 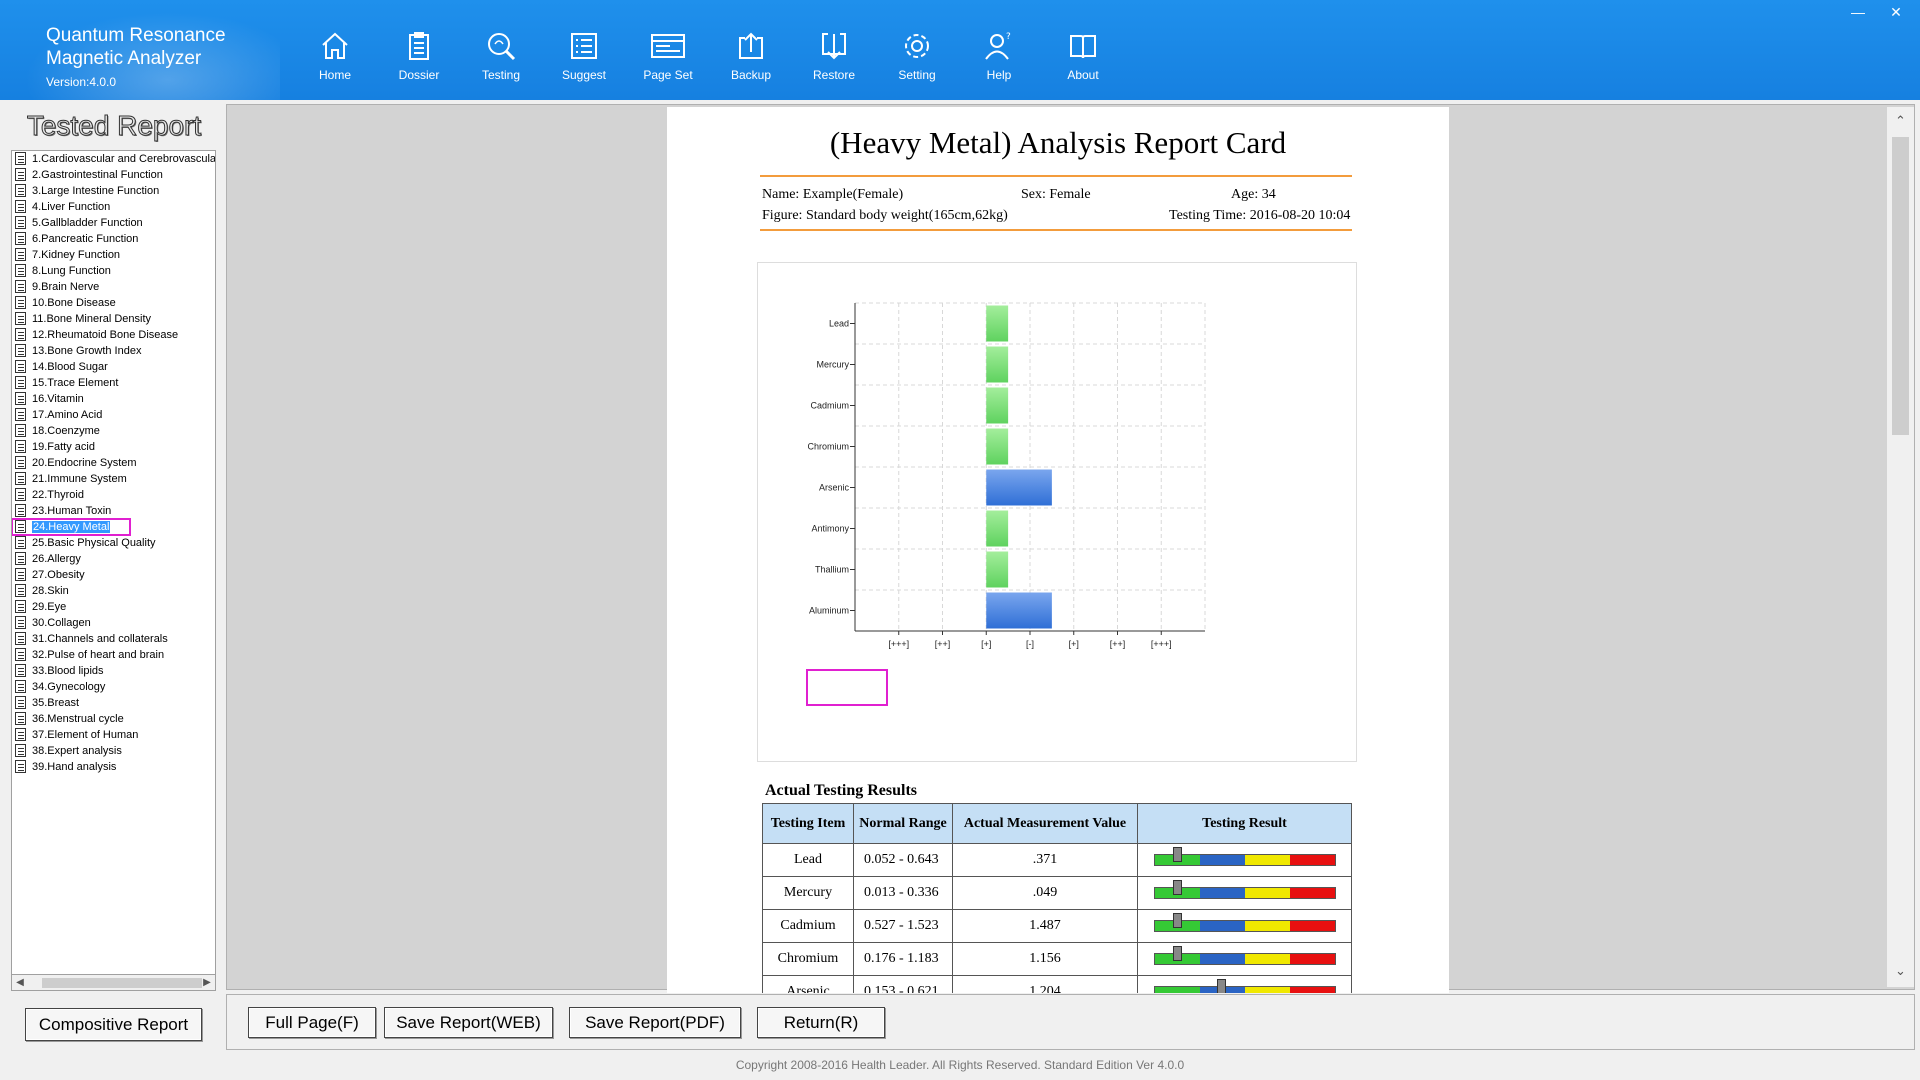 I want to click on about-icon, so click(x=1083, y=47).